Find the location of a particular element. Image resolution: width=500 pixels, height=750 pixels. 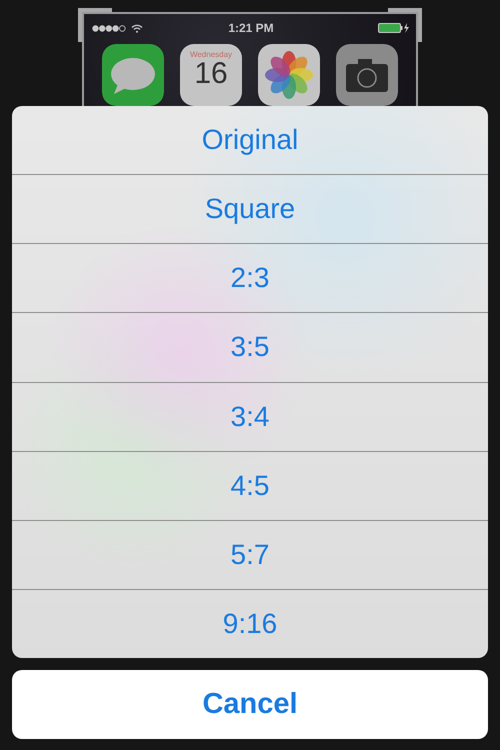

photos-app-icon is located at coordinates (289, 75).